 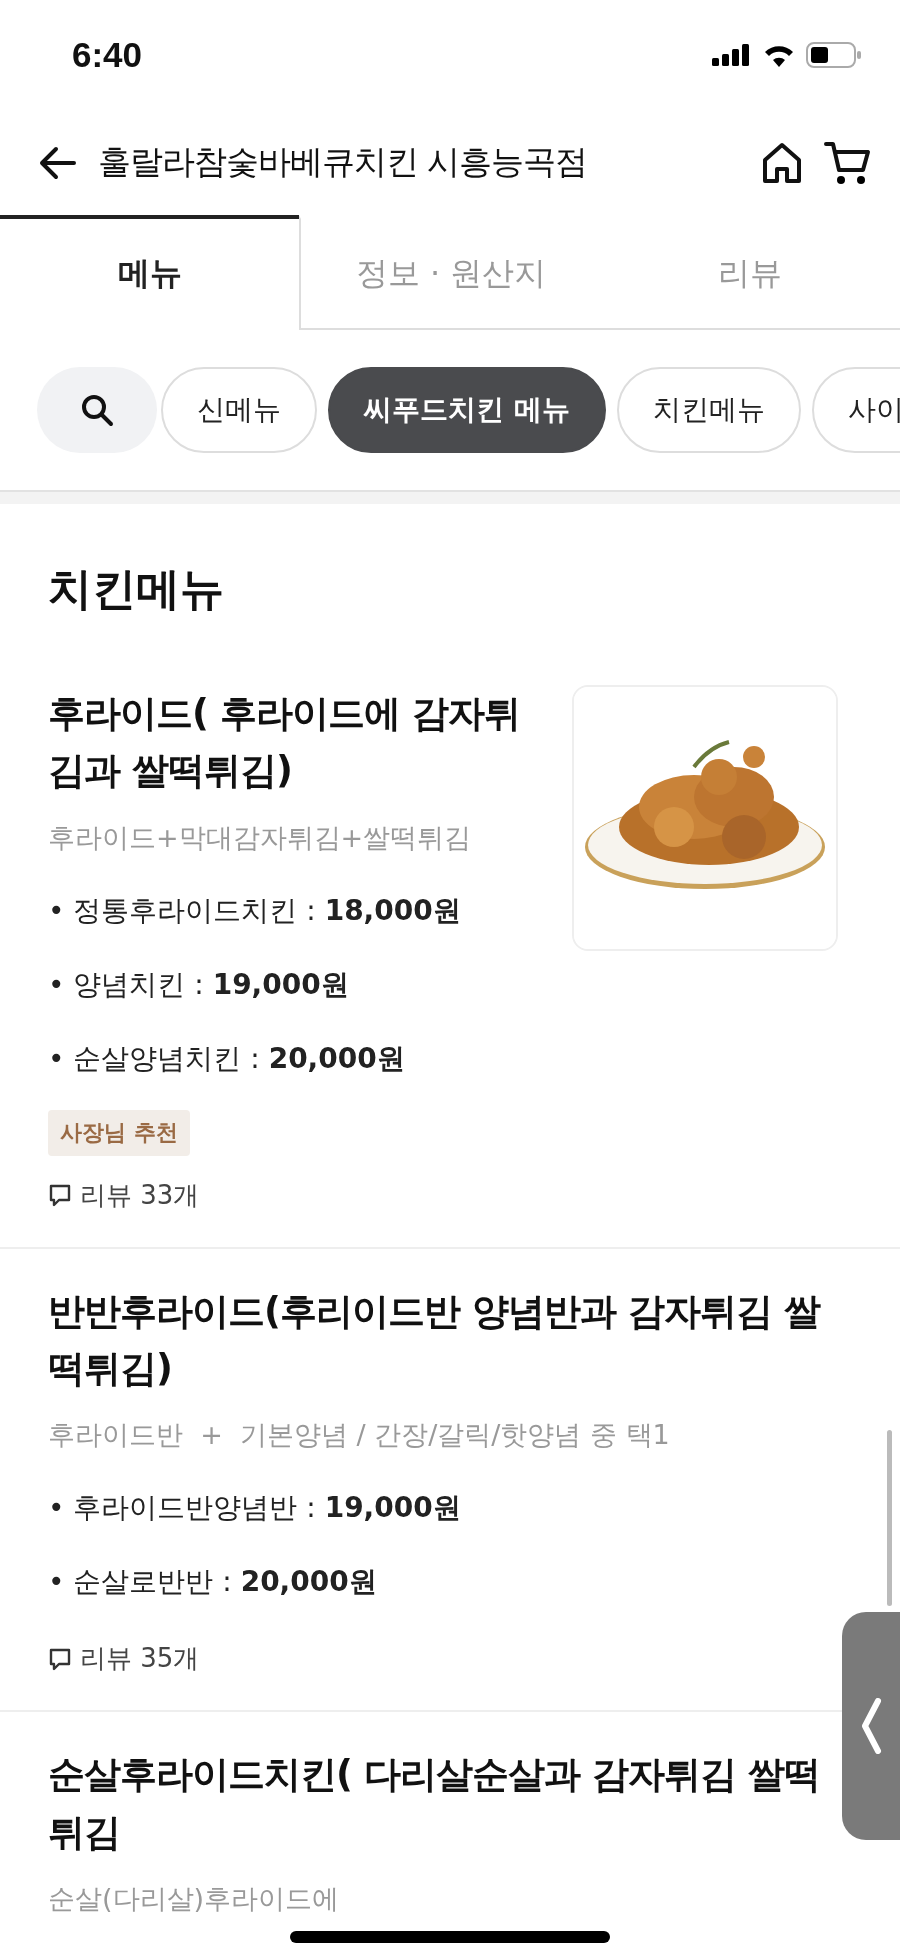 I want to click on menu-item-title: 반반후라이드(후리이드반 양념반과 감자튀김 쌀떡튀김), so click(x=443, y=1340).